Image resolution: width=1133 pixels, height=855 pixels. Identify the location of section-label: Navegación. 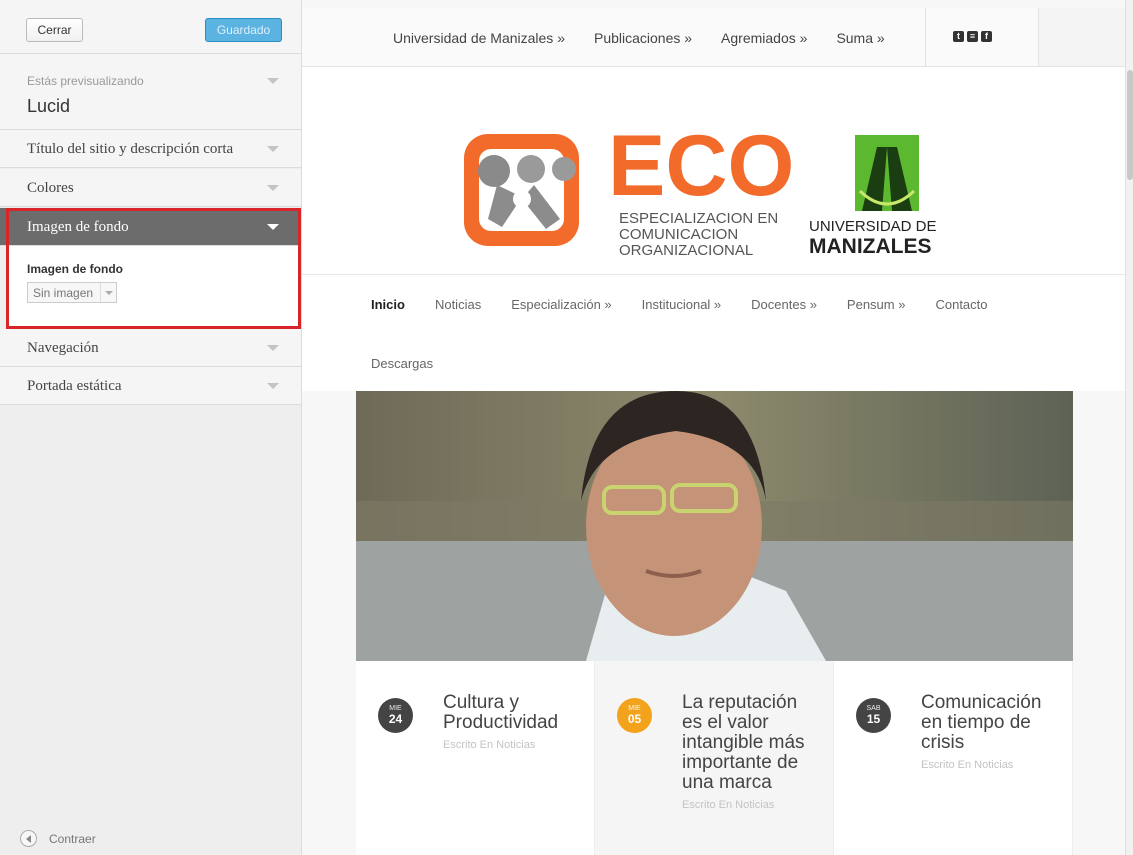
(63, 348).